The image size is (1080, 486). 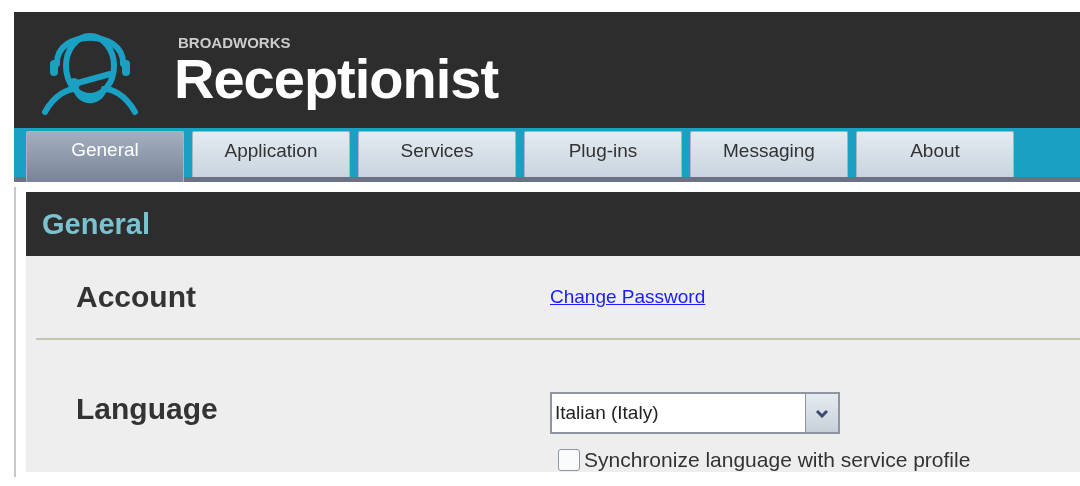 I want to click on section-heading: Account, so click(x=136, y=297).